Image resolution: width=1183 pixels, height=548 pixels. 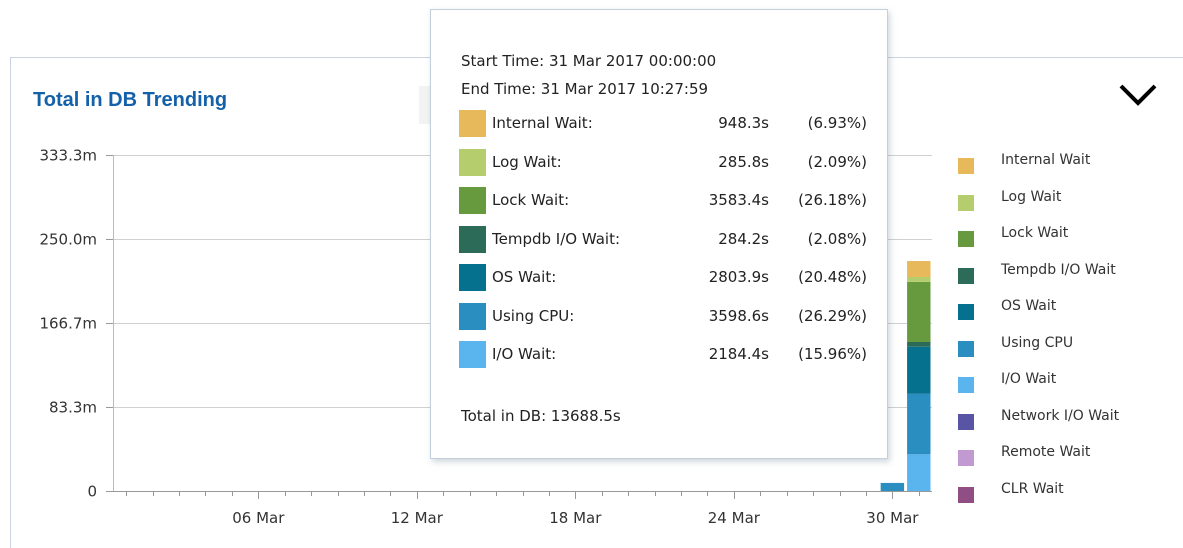 I want to click on legend-item: Lock Wait, so click(x=1013, y=239).